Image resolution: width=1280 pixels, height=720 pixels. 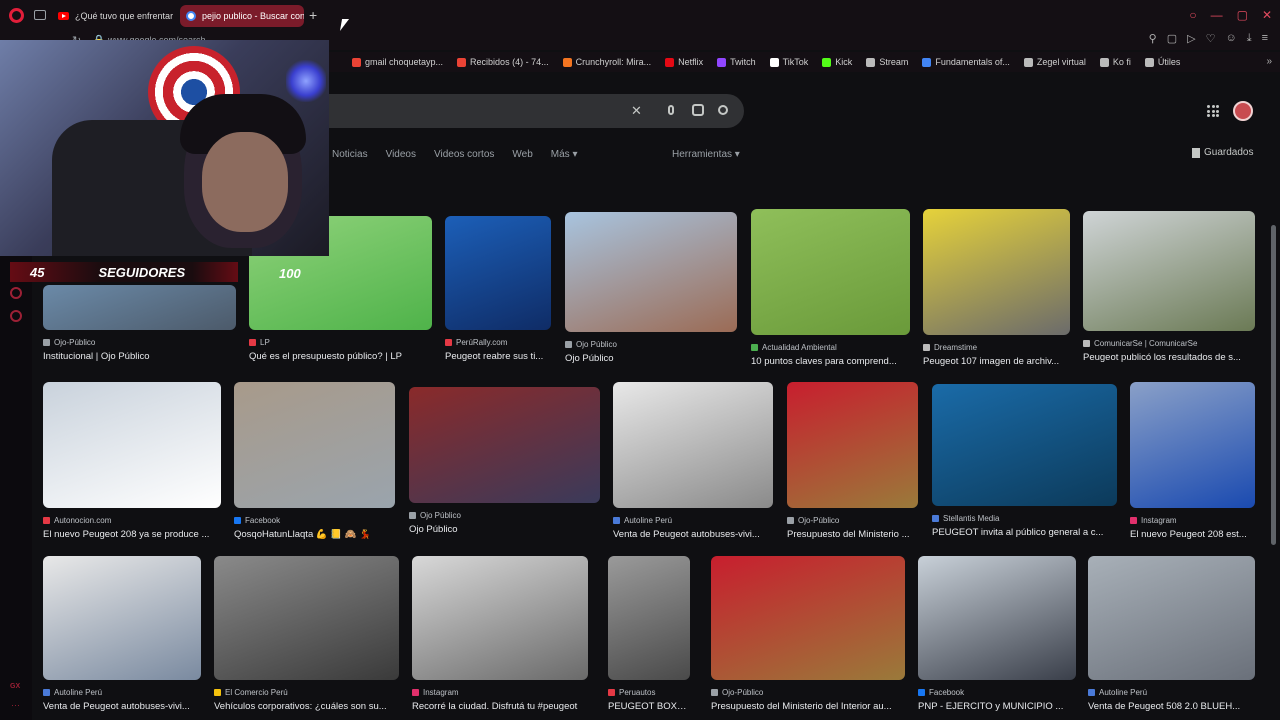 I want to click on avatar, so click(x=1243, y=111).